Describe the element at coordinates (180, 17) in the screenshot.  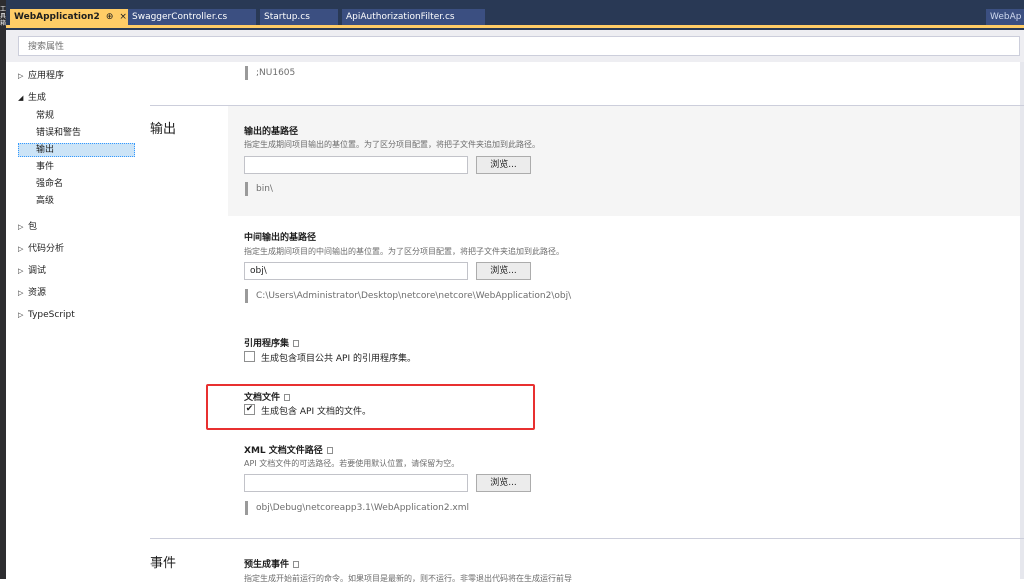
I see `tab-label: SwaggerController.cs` at that location.